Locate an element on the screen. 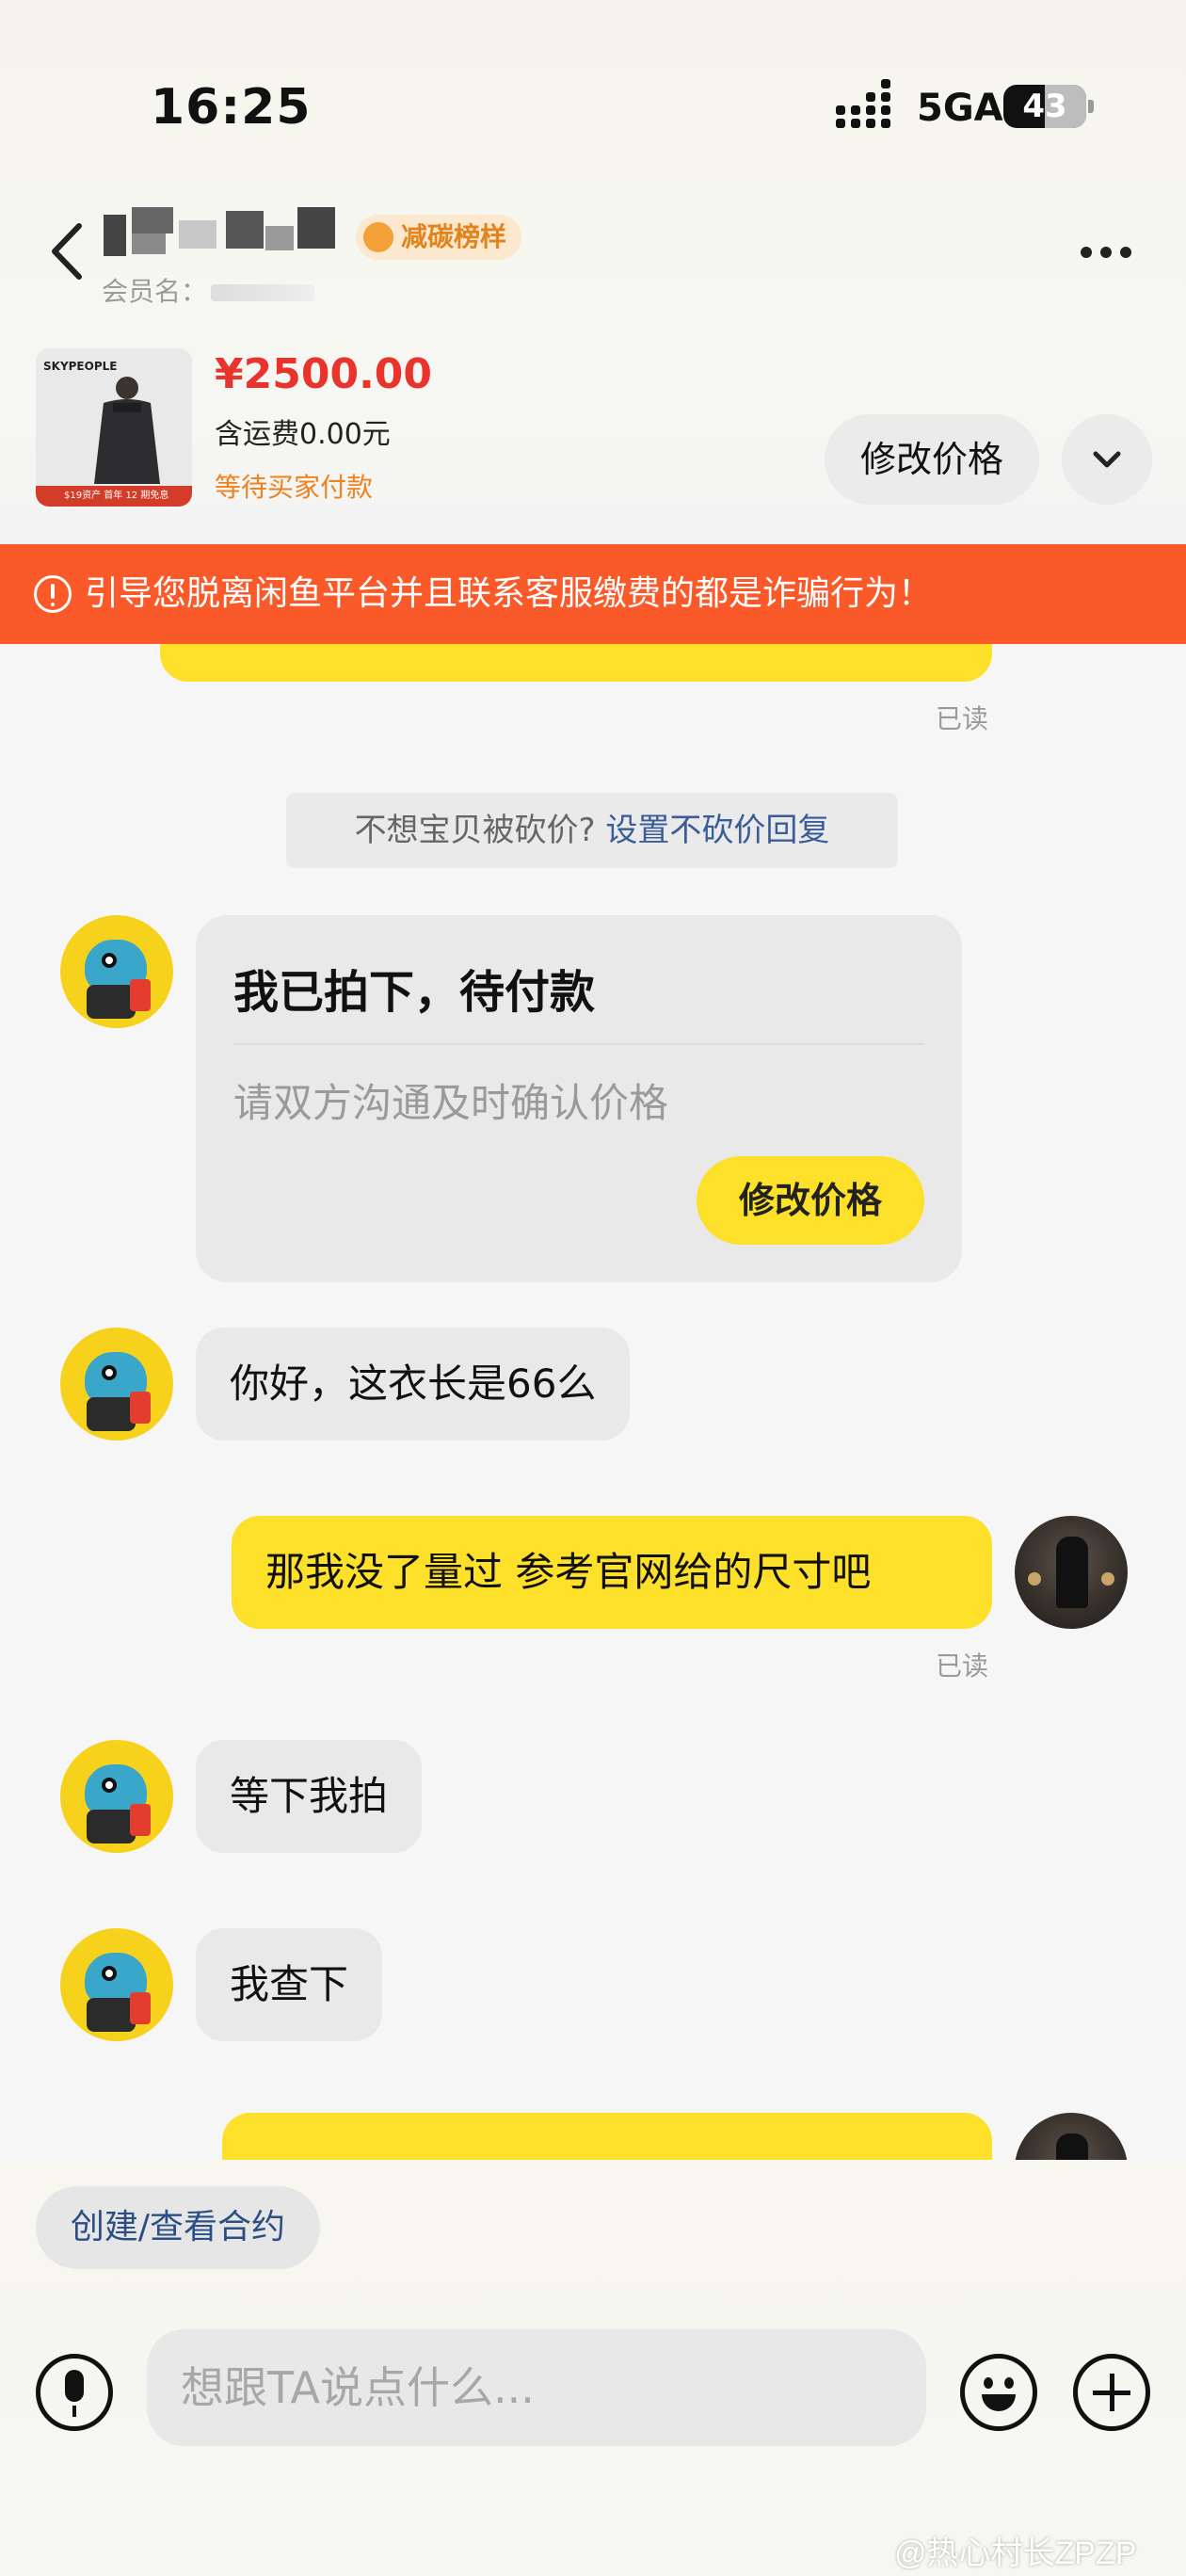 This screenshot has width=1186, height=2576. battery-level: 43 is located at coordinates (1044, 106).